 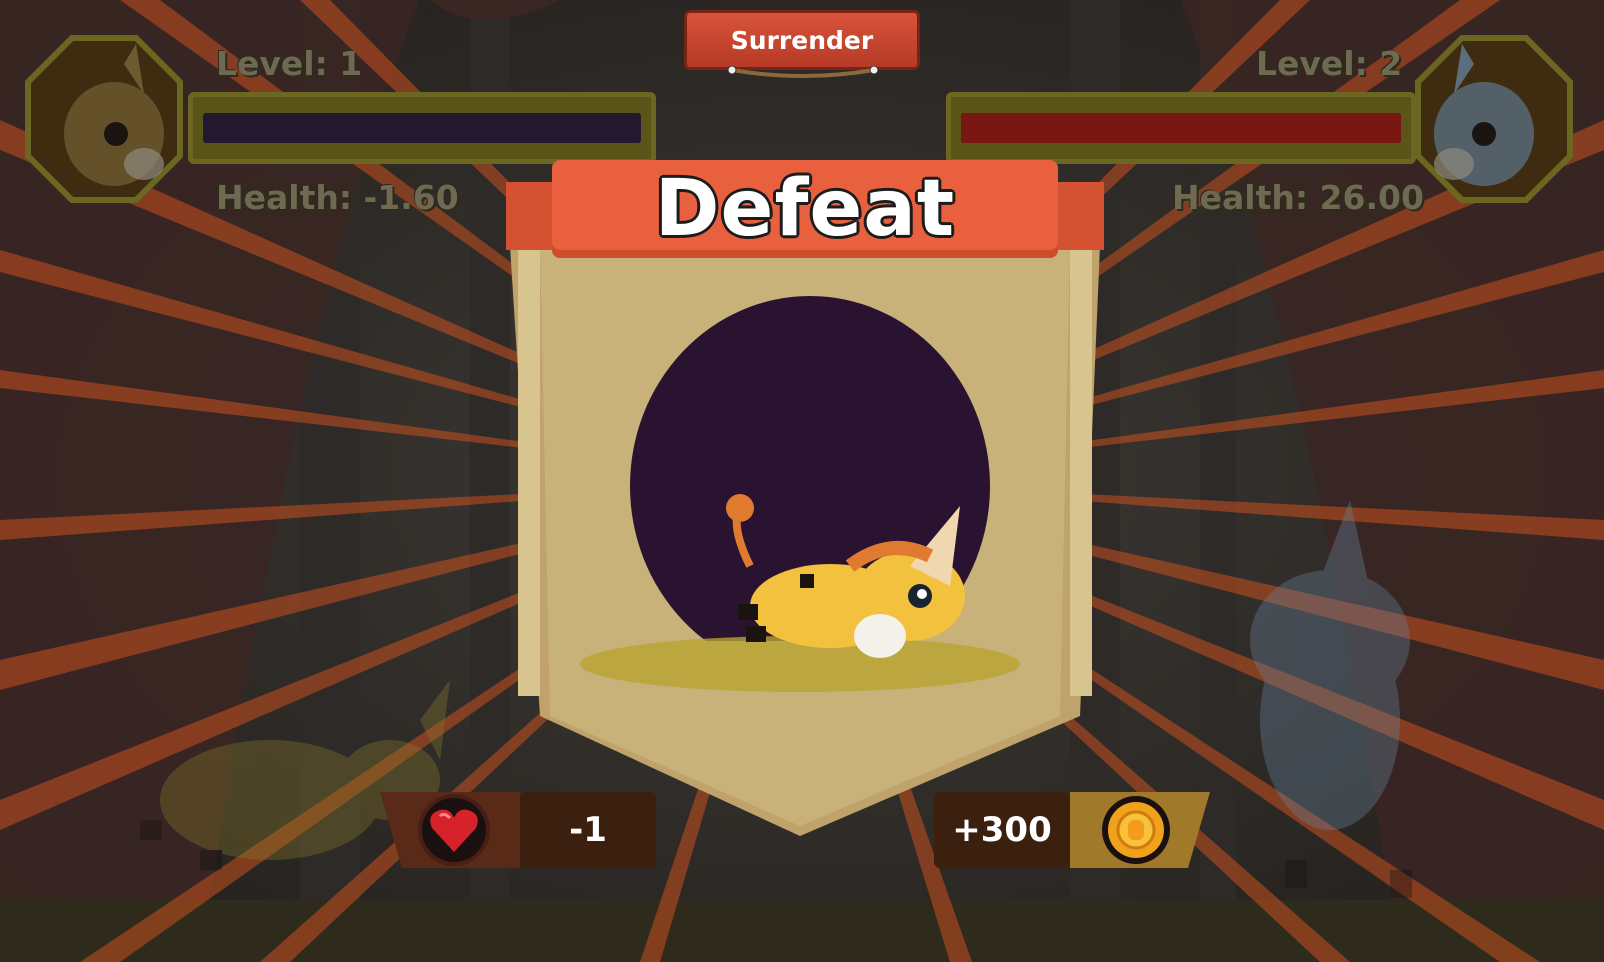 I want to click on opponent-health-track, so click(x=1181, y=128).